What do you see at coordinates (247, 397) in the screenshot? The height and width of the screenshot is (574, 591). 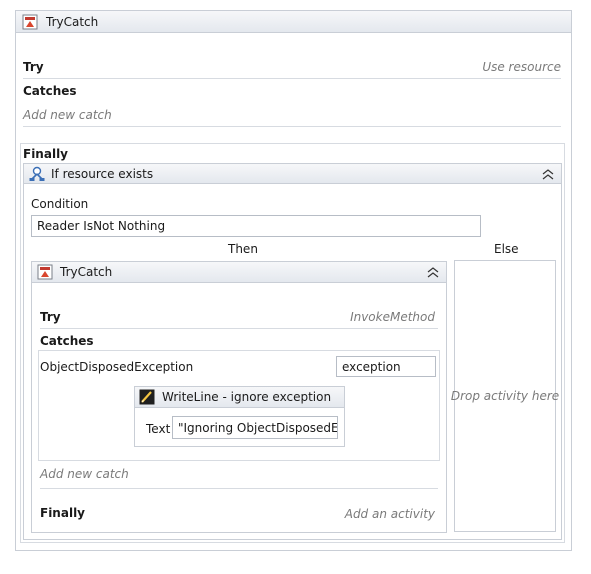 I see `writeline-title: WriteLine - ignore exception` at bounding box center [247, 397].